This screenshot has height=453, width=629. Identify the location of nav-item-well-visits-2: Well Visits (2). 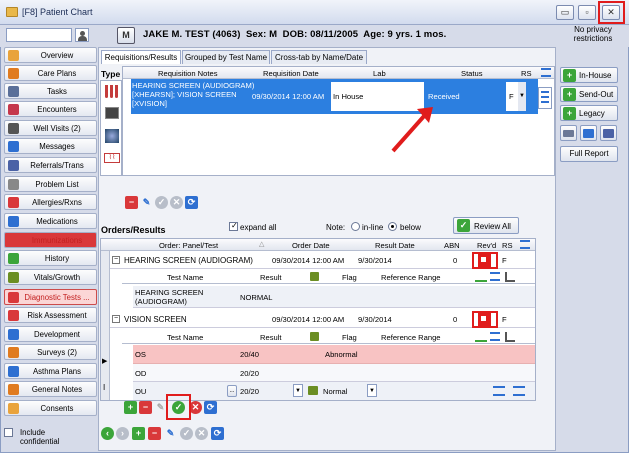
(50, 128).